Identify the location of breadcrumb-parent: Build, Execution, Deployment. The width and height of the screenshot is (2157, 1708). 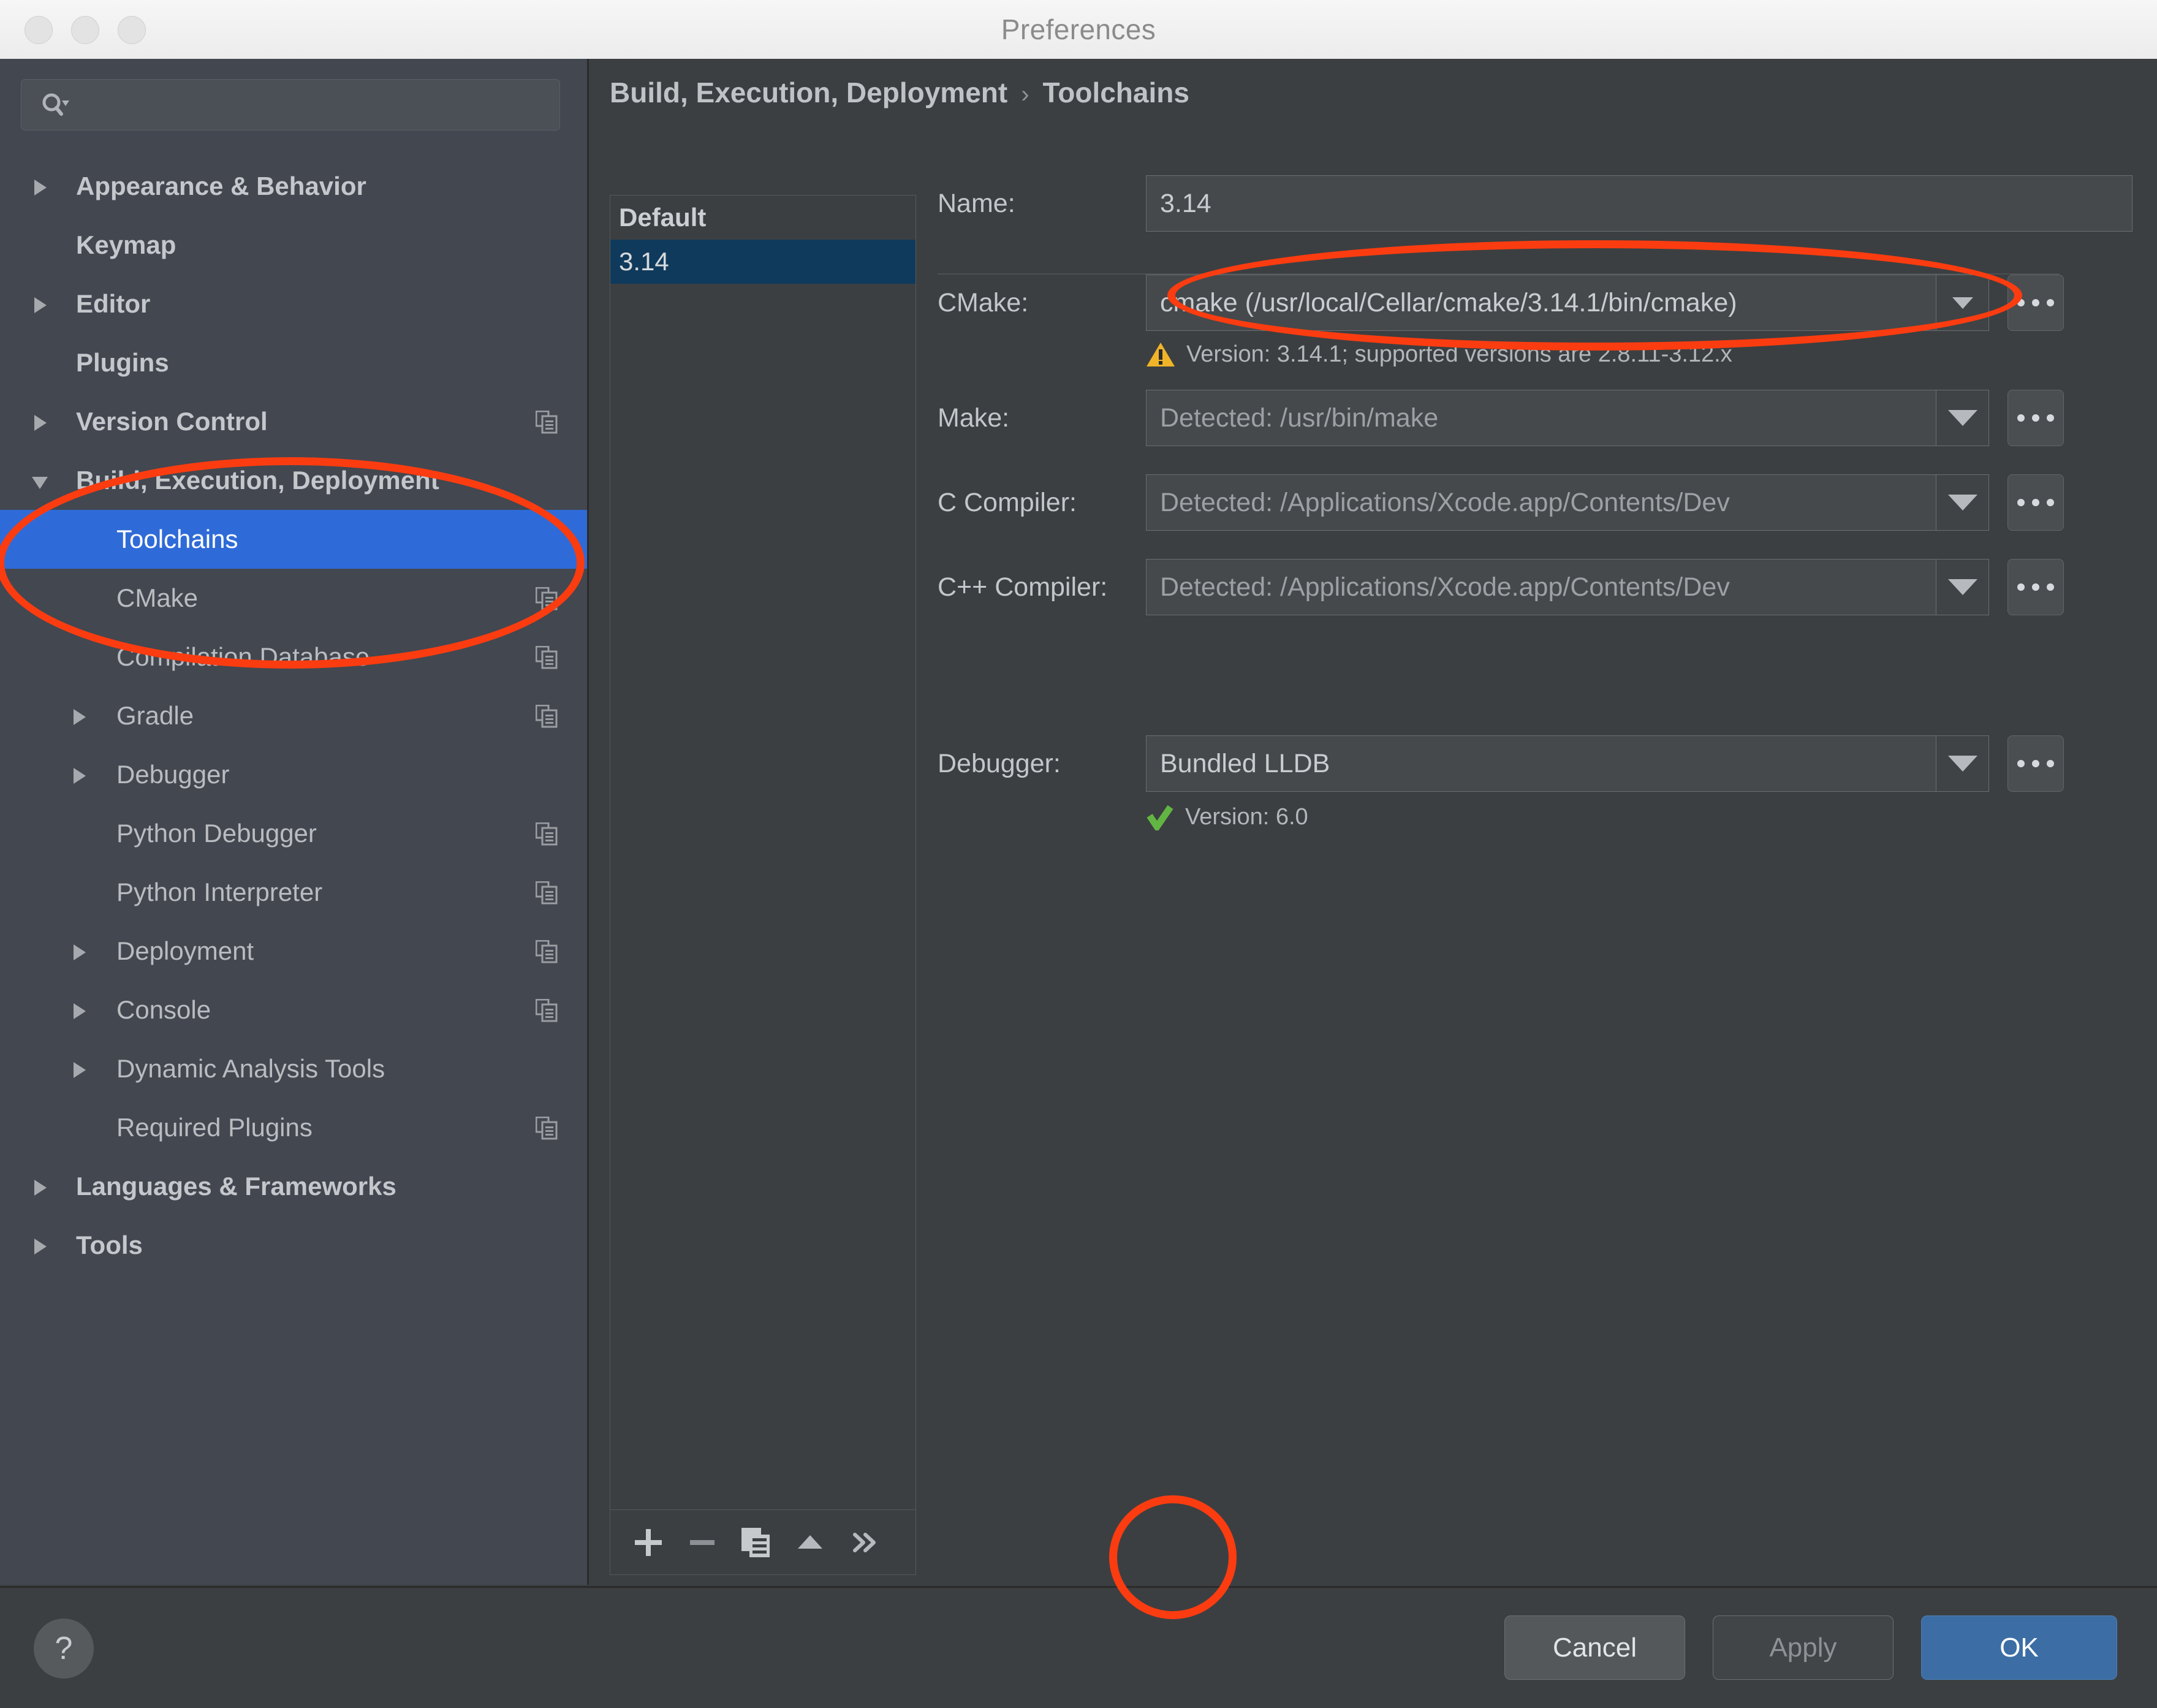
(809, 92).